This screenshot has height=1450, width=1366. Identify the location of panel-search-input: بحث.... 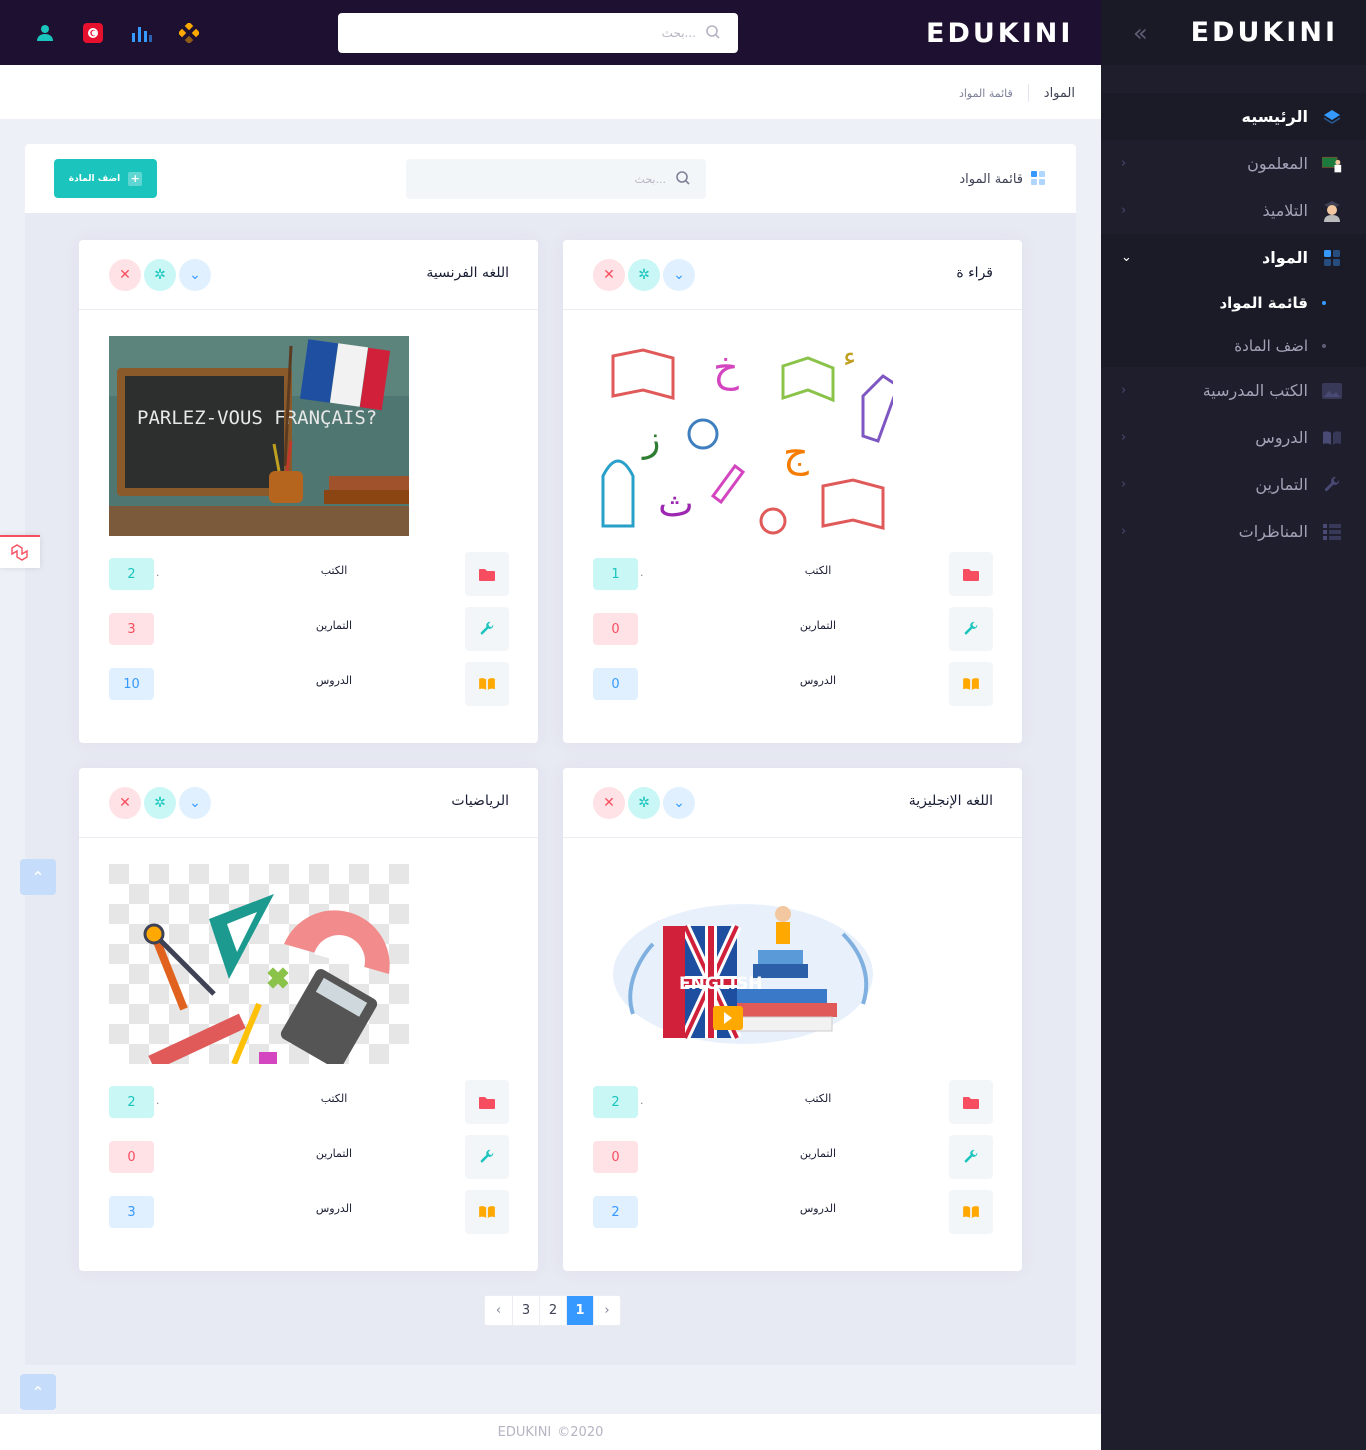
(556, 179).